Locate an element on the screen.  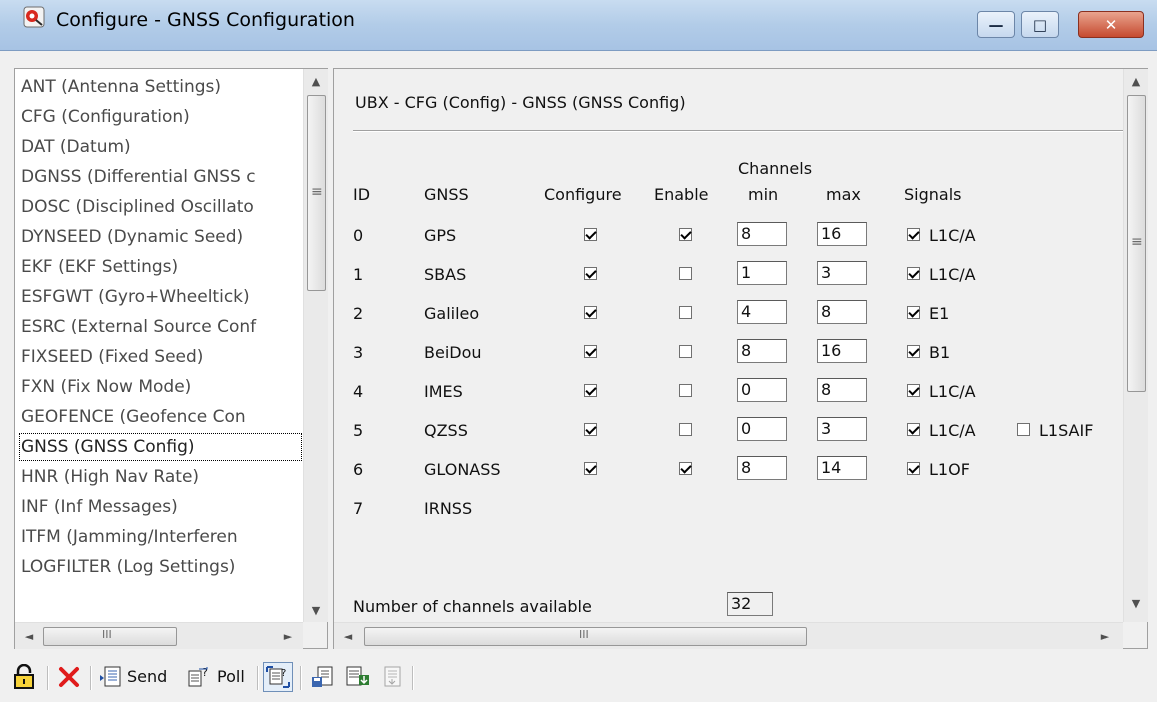
config-vertical-scroll-thumb: ≡ is located at coordinates (1136, 243).